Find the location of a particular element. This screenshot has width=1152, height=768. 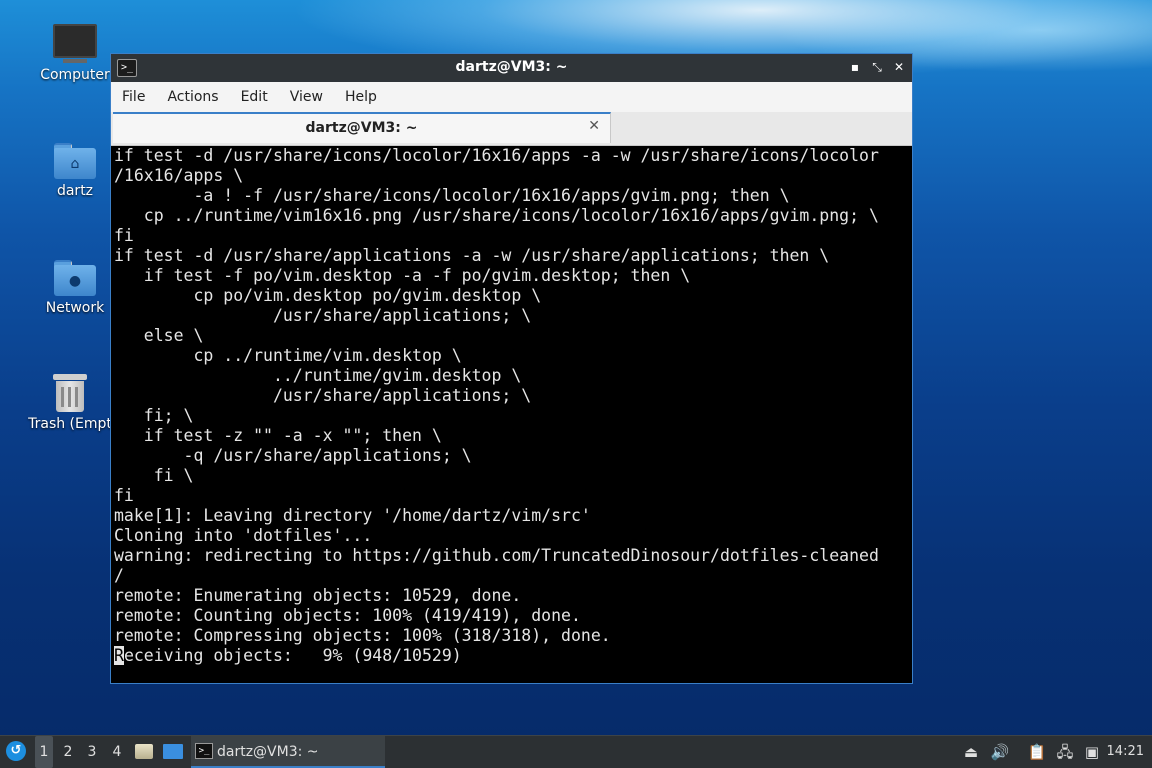

maximize-button: ⤡ is located at coordinates (877, 67).